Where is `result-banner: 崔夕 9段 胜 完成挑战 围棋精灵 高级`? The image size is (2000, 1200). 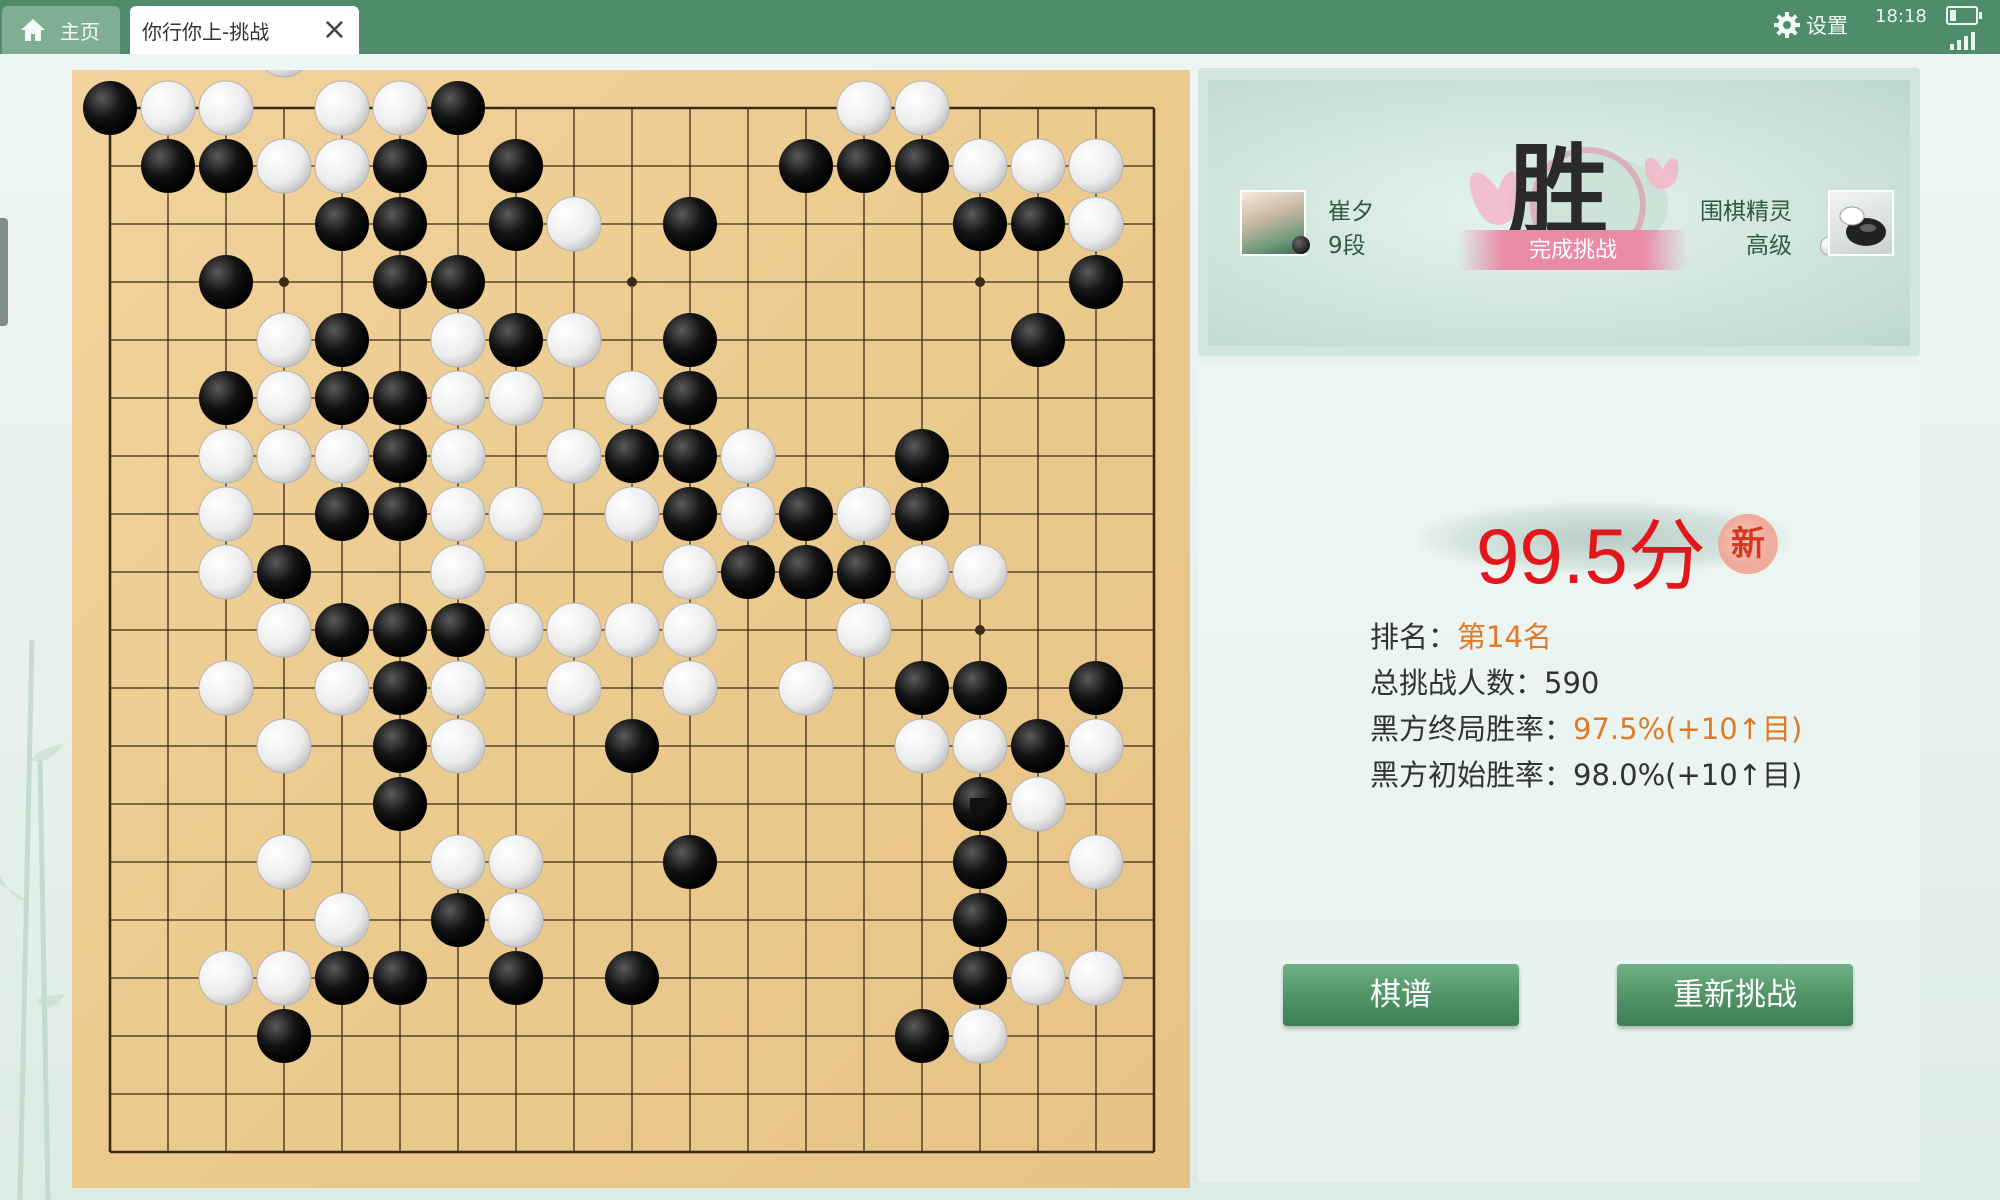 result-banner: 崔夕 9段 胜 完成挑战 围棋精灵 高级 is located at coordinates (1559, 213).